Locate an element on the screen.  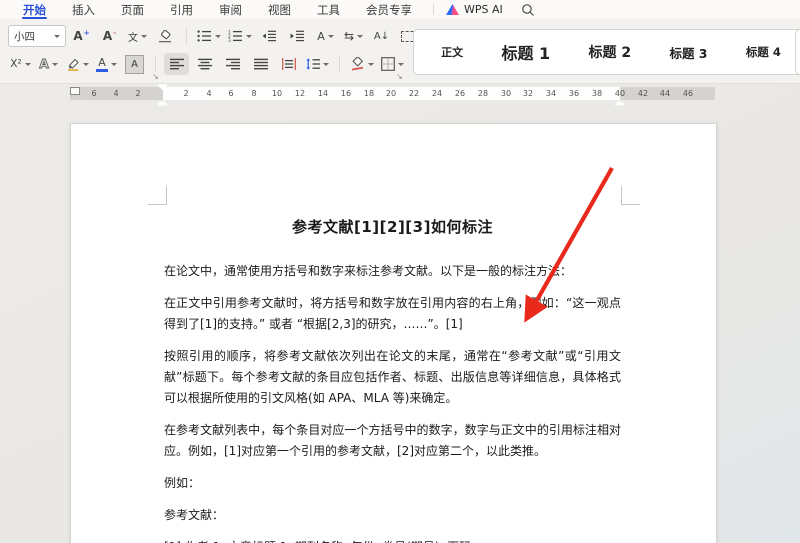
line-spacing-button is located at coordinates (317, 64).